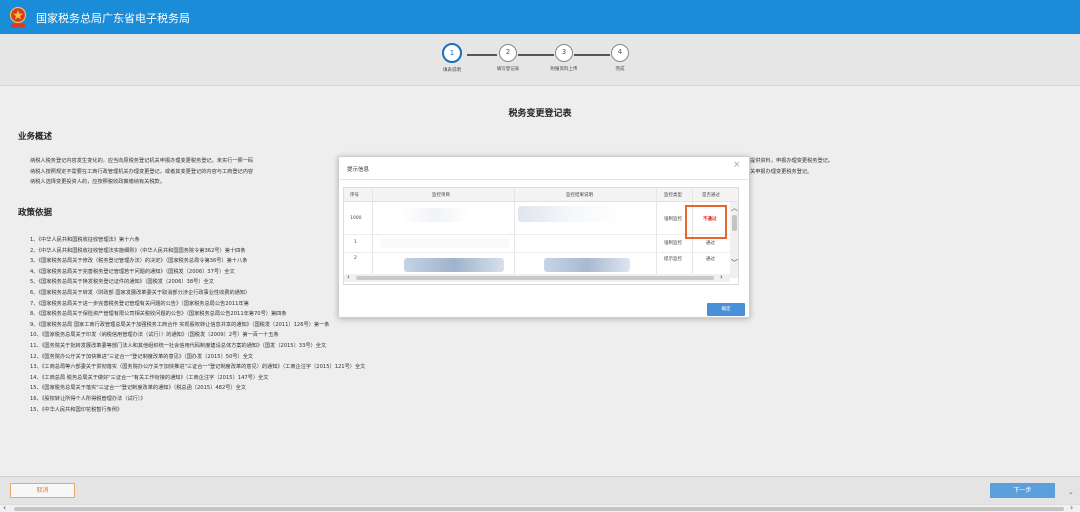  I want to click on table-horizontal-scrollbar: ‹ ›, so click(537, 277).